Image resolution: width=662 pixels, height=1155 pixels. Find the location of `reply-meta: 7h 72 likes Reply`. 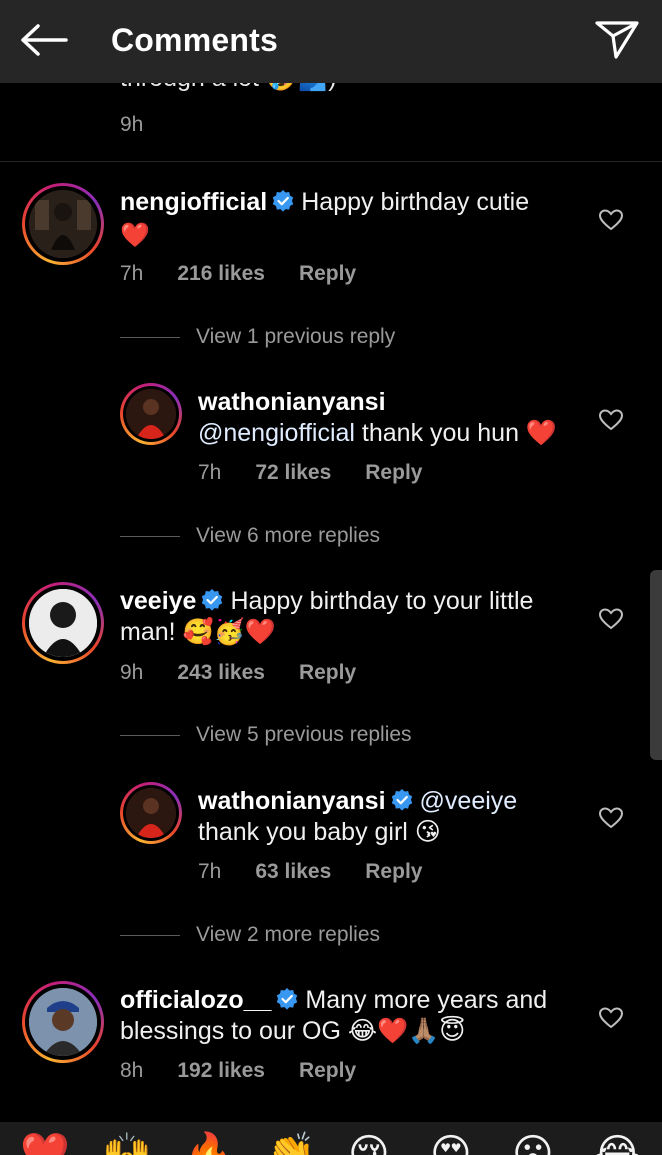

reply-meta: 7h 72 likes Reply is located at coordinates (310, 473).